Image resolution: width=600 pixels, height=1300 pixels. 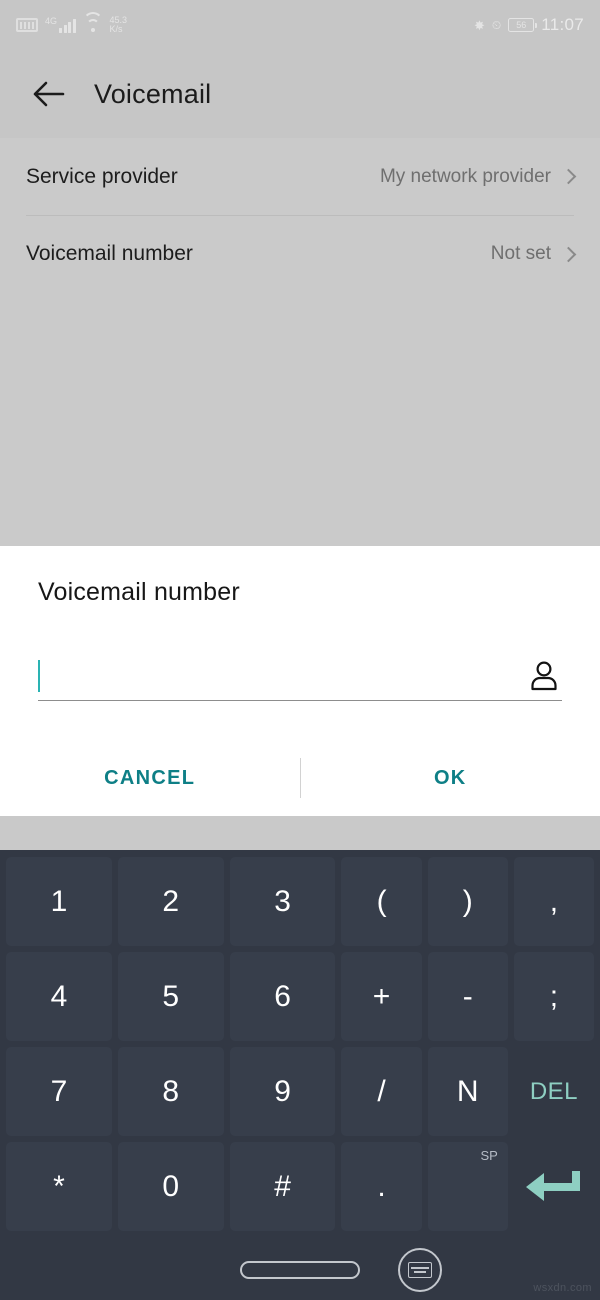 I want to click on key-comma: ,, so click(x=553, y=901).